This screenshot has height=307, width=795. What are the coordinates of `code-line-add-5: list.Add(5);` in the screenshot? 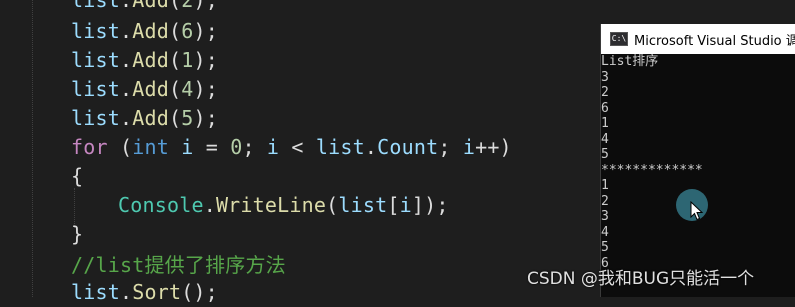 It's located at (144, 118).